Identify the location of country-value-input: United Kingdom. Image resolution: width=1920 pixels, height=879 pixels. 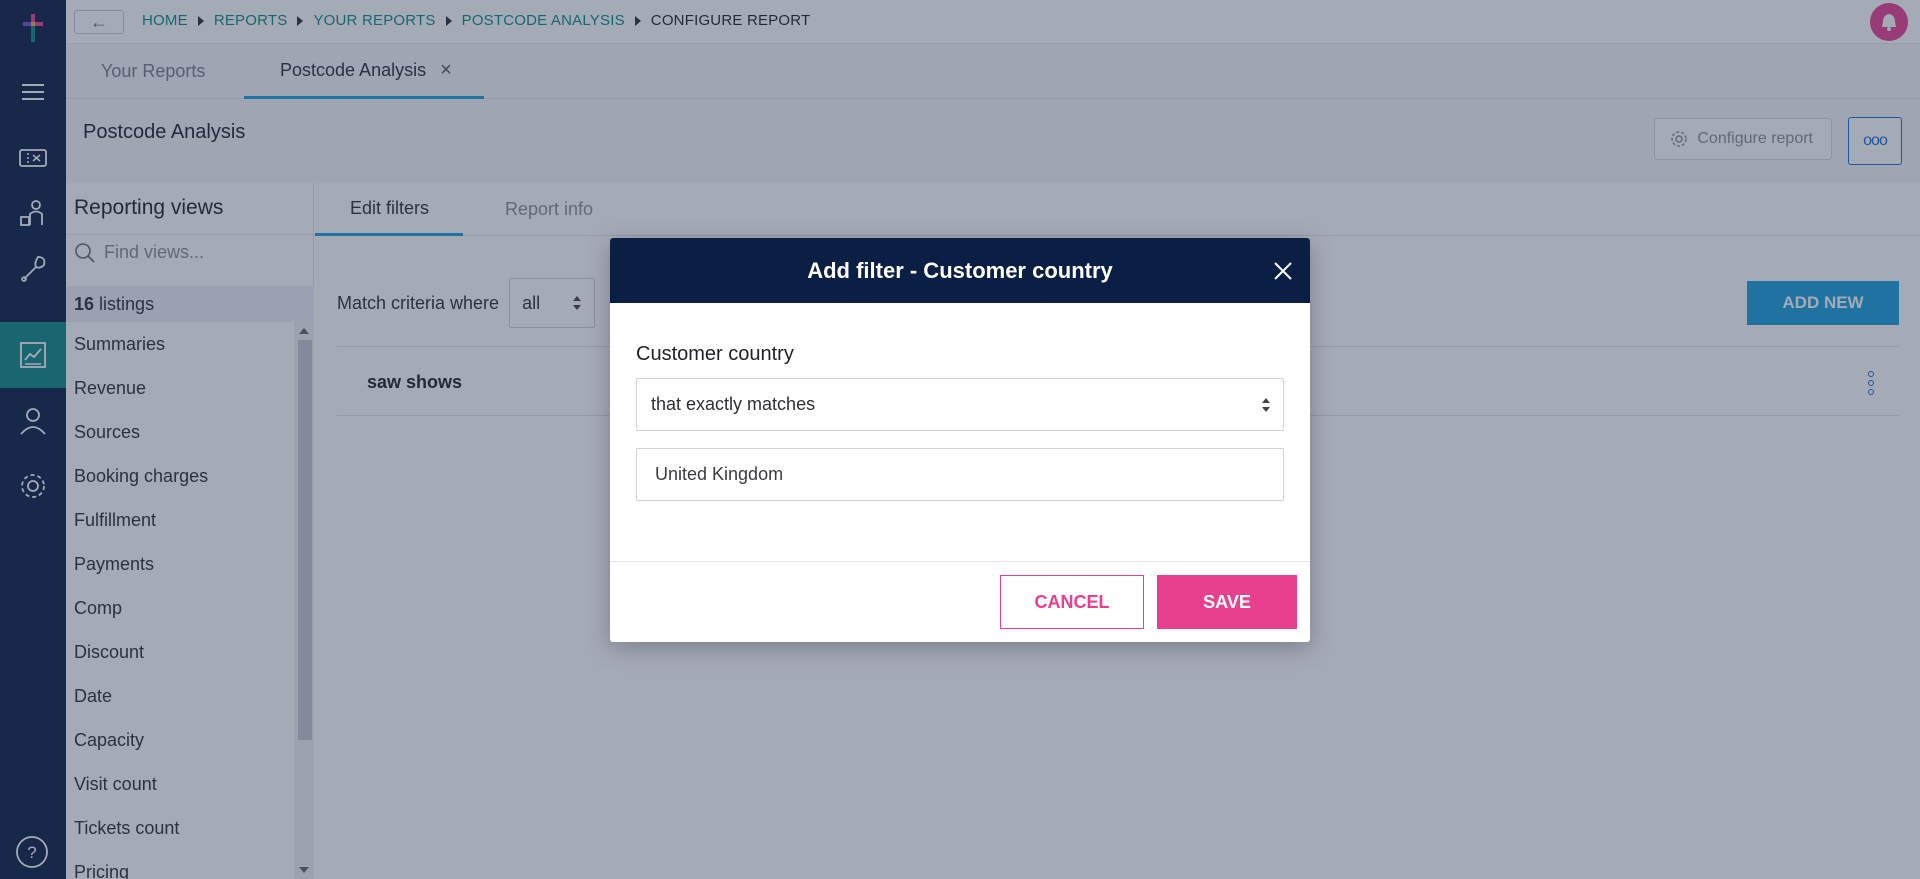
(960, 474).